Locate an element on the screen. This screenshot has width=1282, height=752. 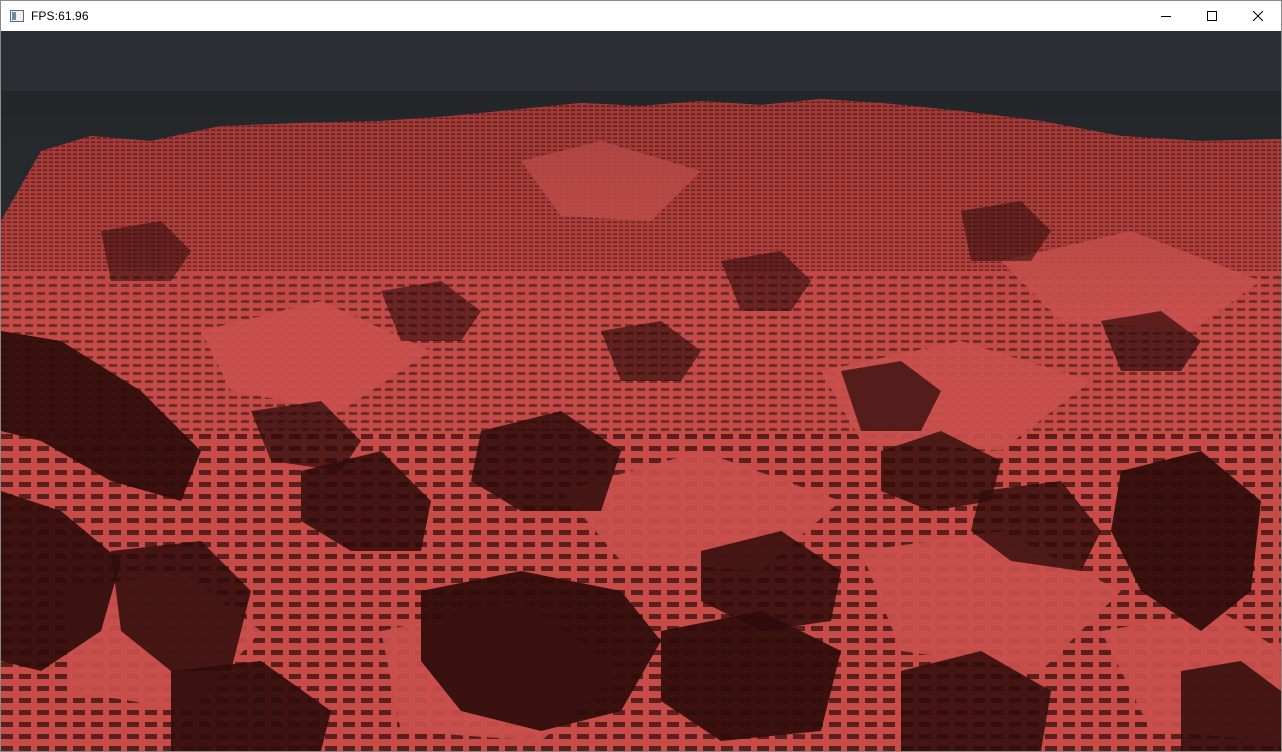
window-title: FPS:61.96 is located at coordinates (60, 16).